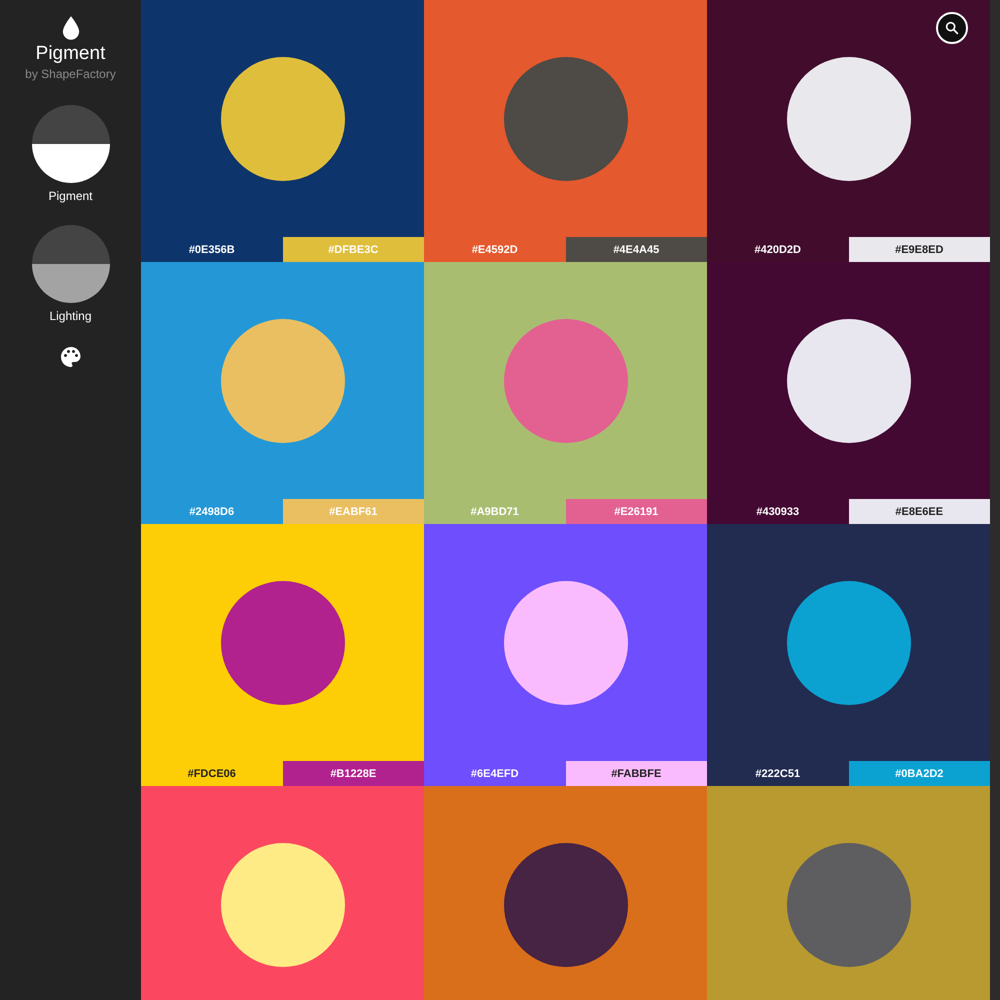  Describe the element at coordinates (211, 249) in the screenshot. I see `hex-label: #0E356B` at that location.